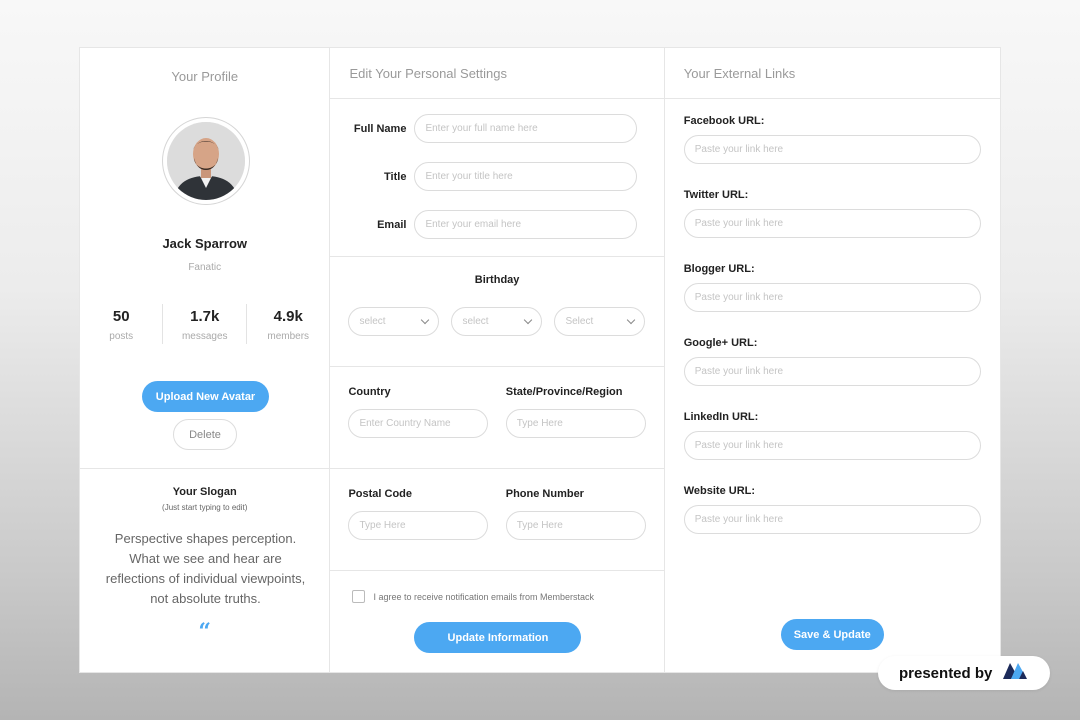 The height and width of the screenshot is (720, 1080). I want to click on profile-heading: Your Profile, so click(205, 76).